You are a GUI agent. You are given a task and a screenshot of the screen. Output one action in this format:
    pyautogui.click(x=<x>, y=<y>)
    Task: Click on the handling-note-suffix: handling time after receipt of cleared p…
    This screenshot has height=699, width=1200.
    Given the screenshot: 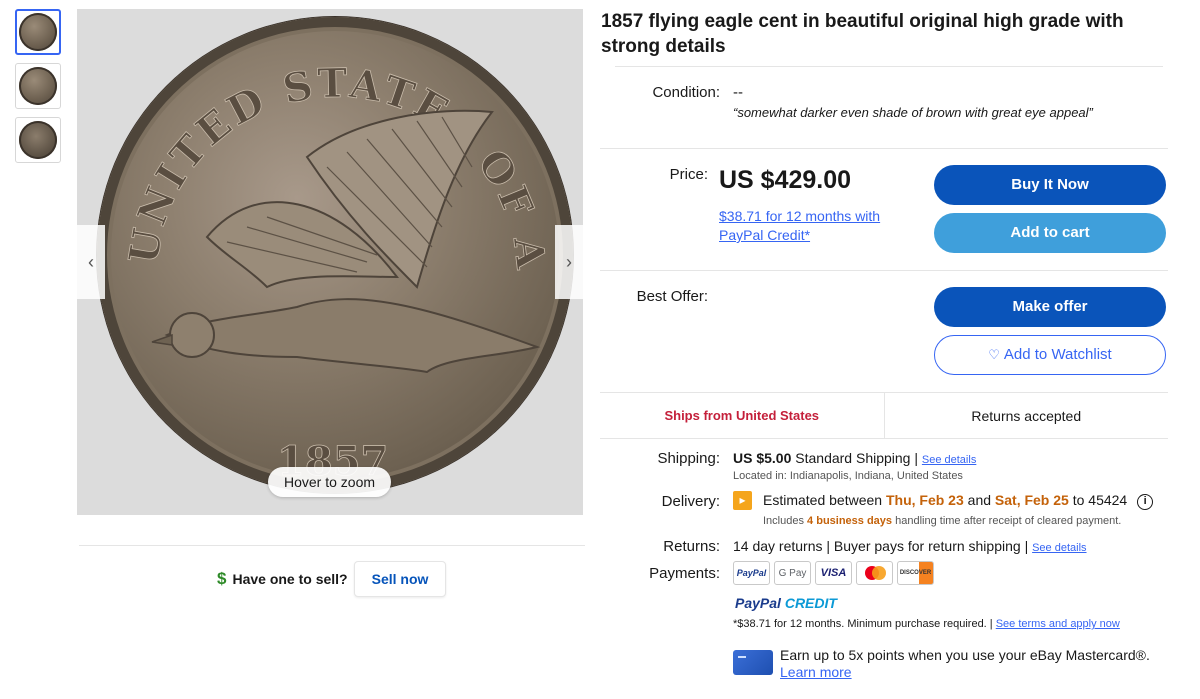 What is the action you would take?
    pyautogui.click(x=1008, y=521)
    